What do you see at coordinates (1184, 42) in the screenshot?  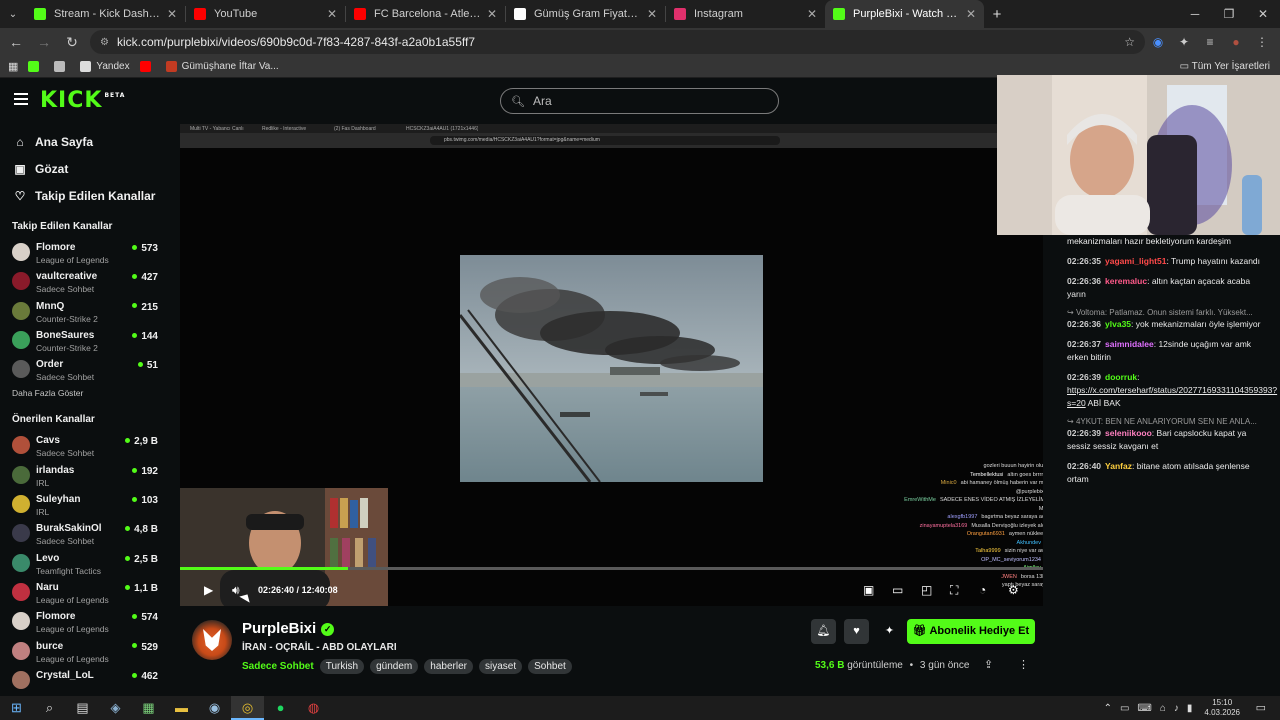 I see `extensions-puzzle-icon: ✦` at bounding box center [1184, 42].